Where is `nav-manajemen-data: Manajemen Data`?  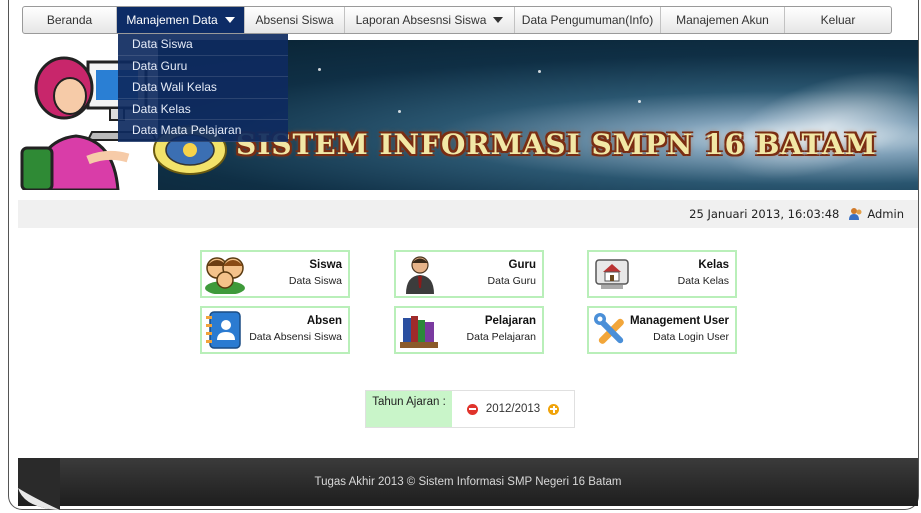 nav-manajemen-data: Manajemen Data is located at coordinates (181, 20).